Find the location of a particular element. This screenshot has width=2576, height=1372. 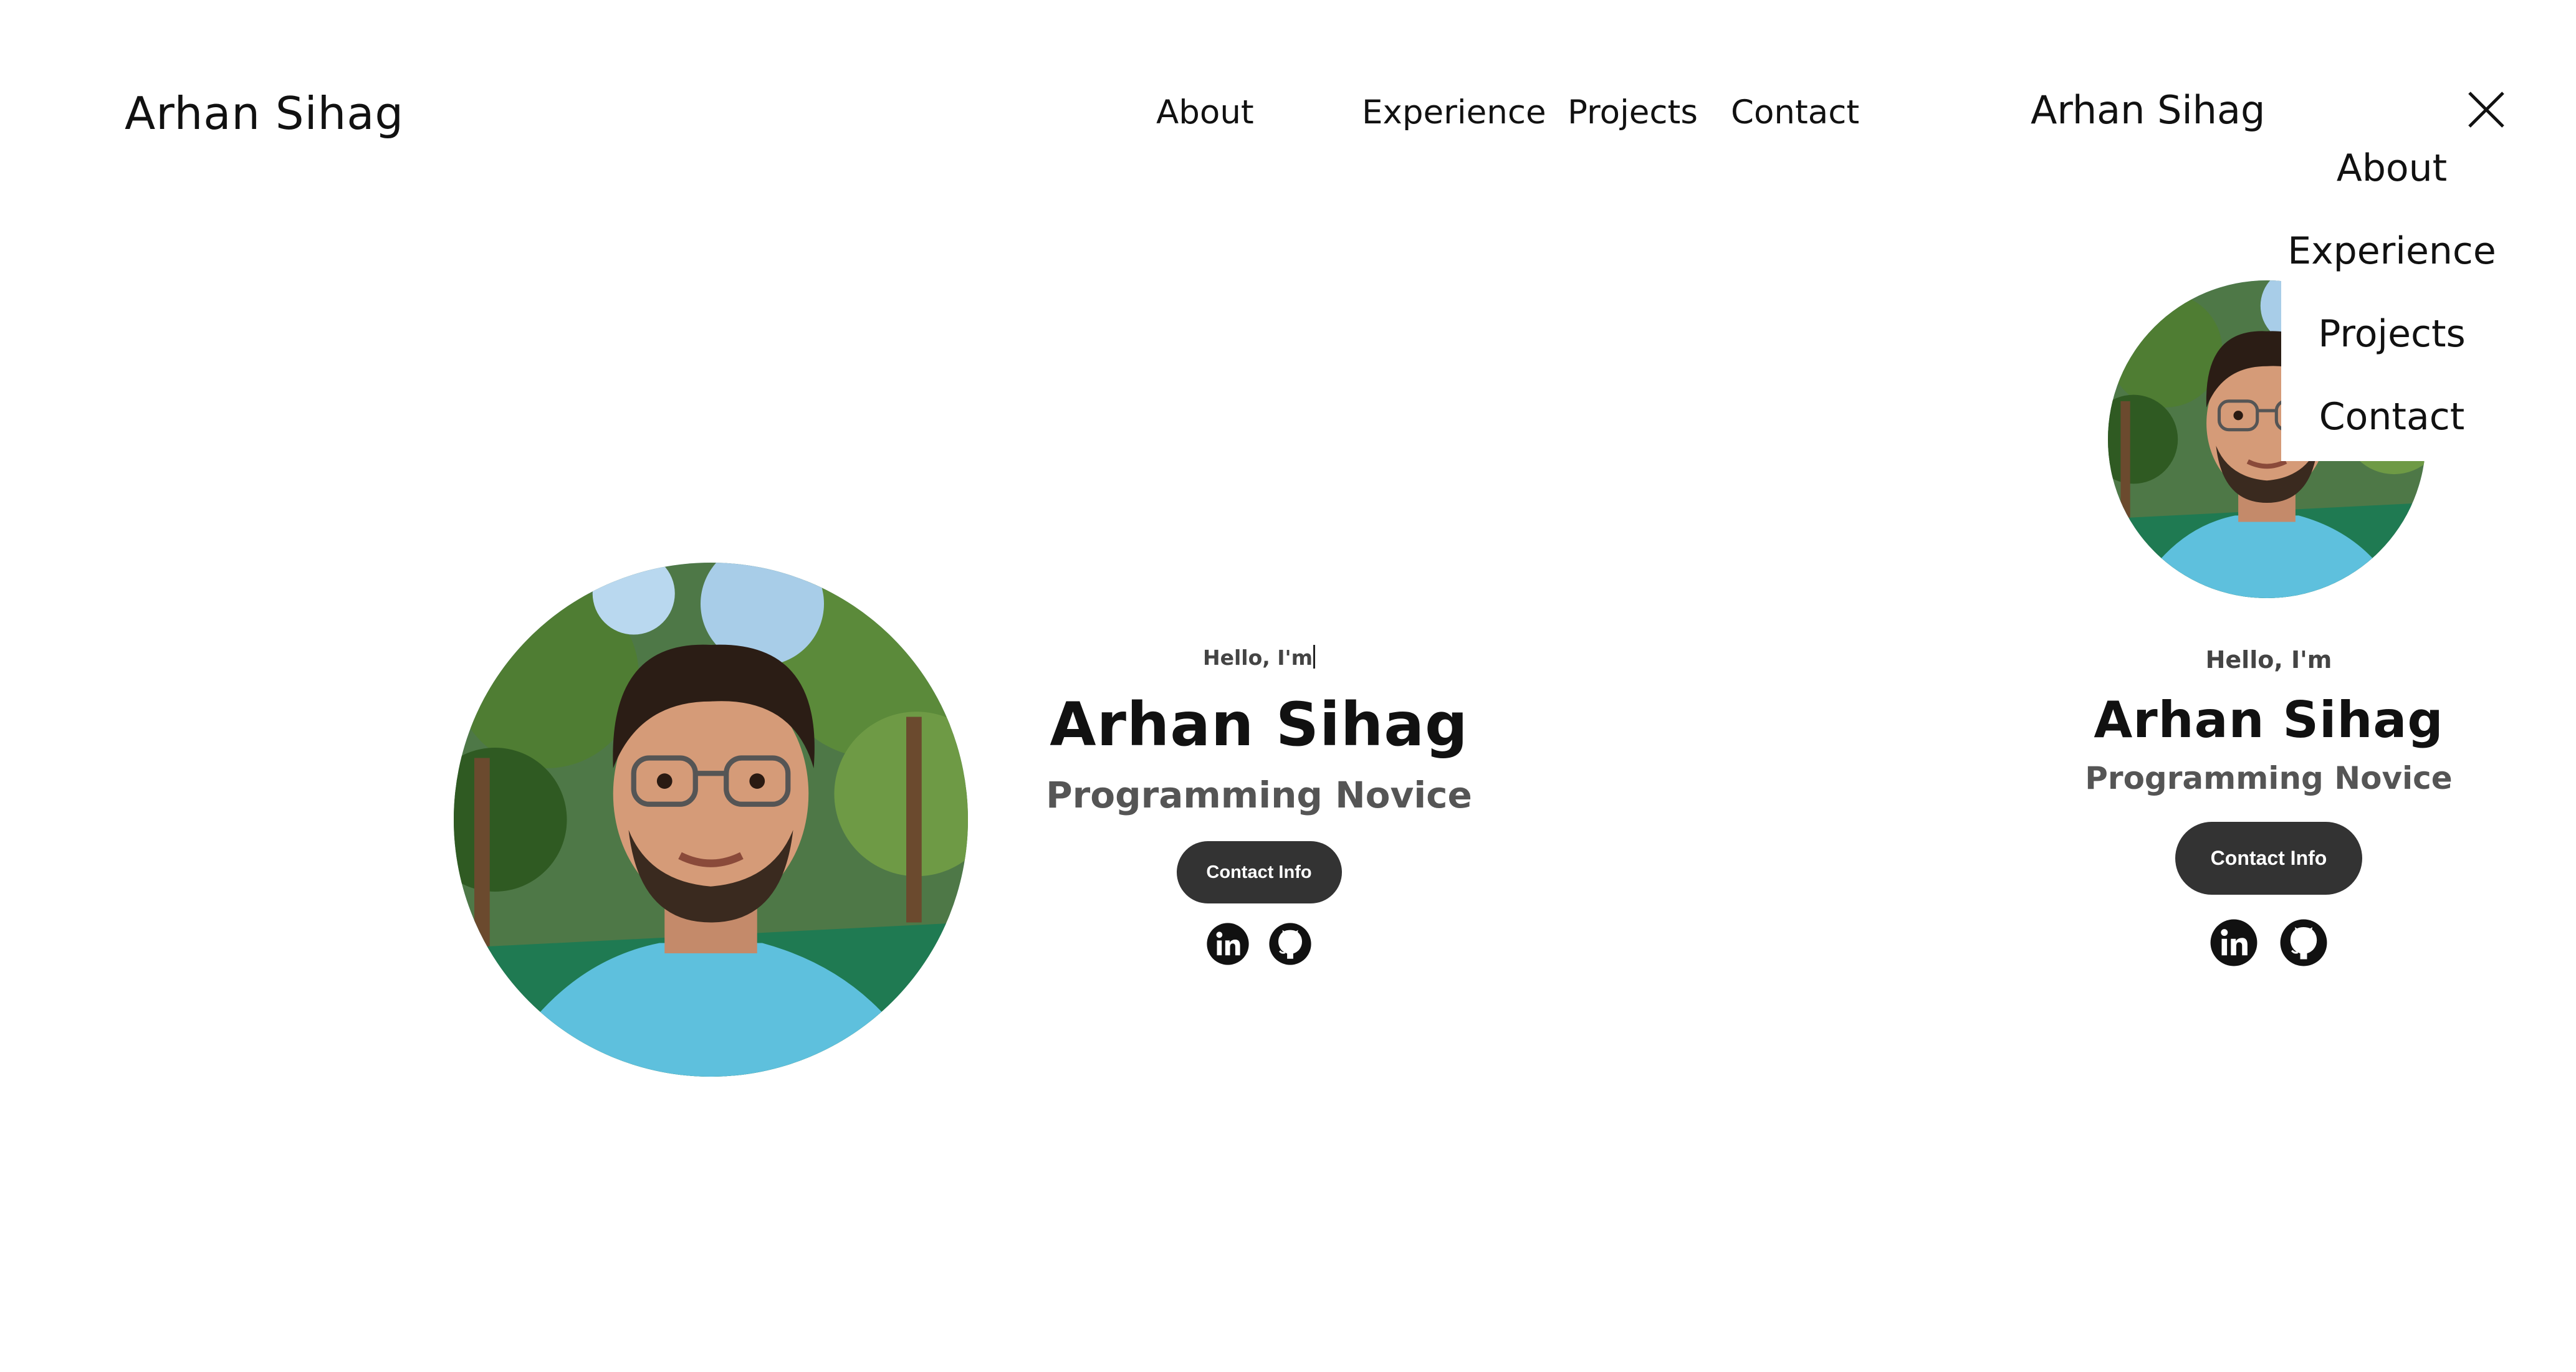

mobile-menu-item-about: About is located at coordinates (2392, 168).